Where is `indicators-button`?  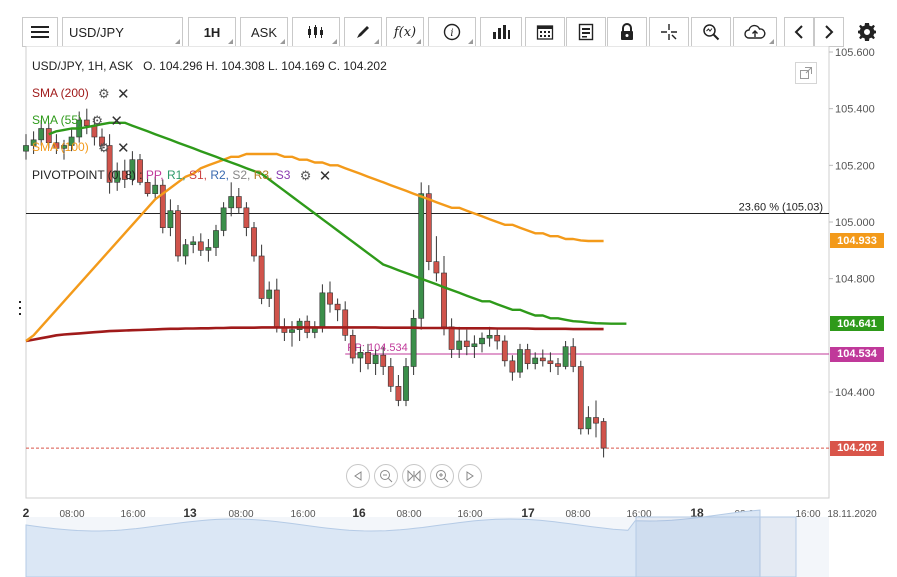
indicators-button is located at coordinates (501, 32).